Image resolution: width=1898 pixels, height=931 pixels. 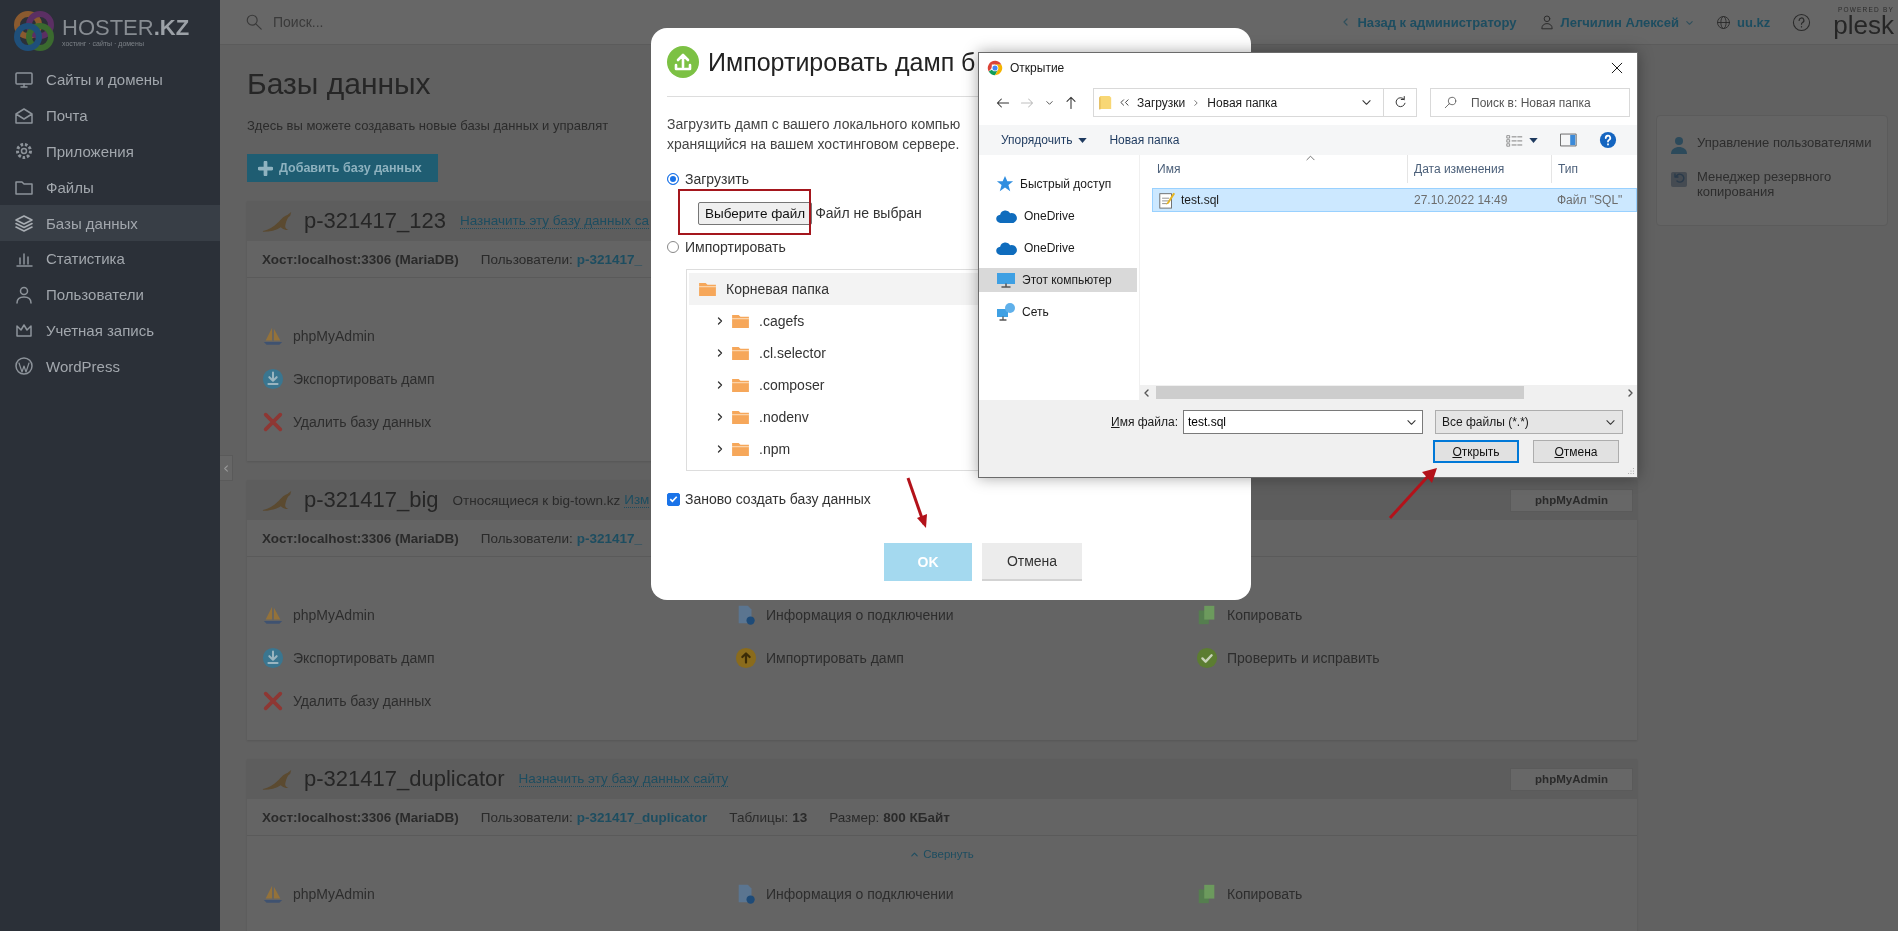 What do you see at coordinates (1594, 169) in the screenshot?
I see `column-header: Тип` at bounding box center [1594, 169].